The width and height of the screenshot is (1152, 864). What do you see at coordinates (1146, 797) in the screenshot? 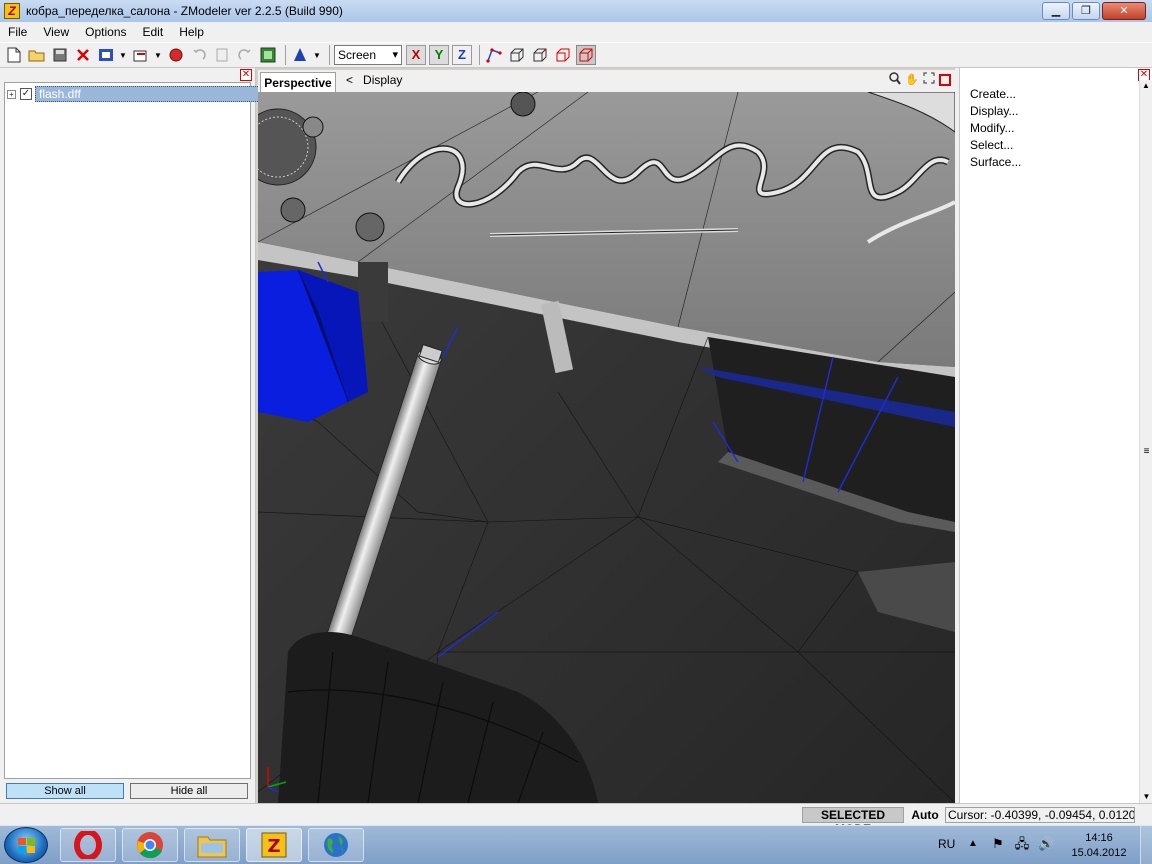
I see `scroll-down-icon: ▼` at bounding box center [1146, 797].